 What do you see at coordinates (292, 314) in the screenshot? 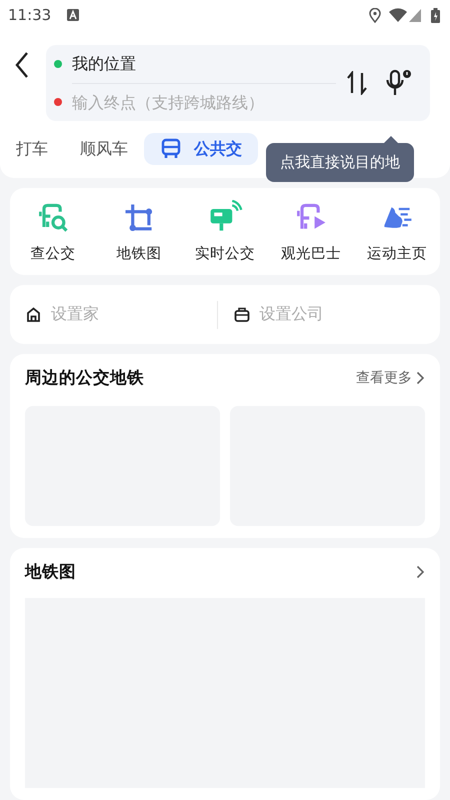
I see `place-text: 设置公司` at bounding box center [292, 314].